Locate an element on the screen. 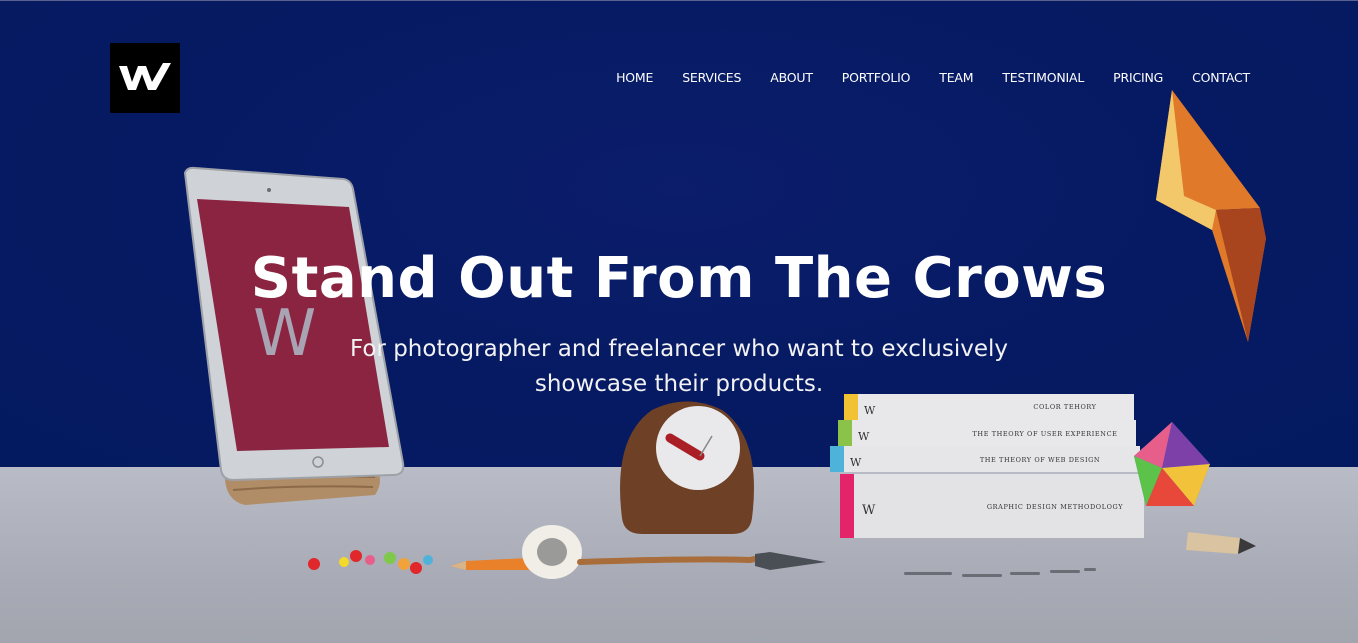  paperclips-illustration is located at coordinates (1000, 572).